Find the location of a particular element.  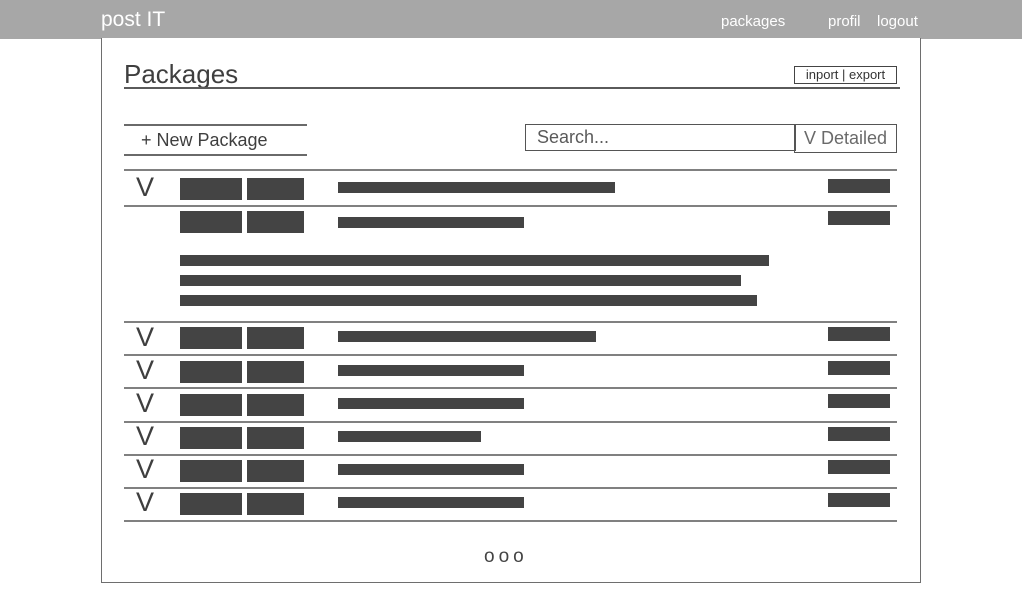

new-package-button: + New Package is located at coordinates (215, 140).